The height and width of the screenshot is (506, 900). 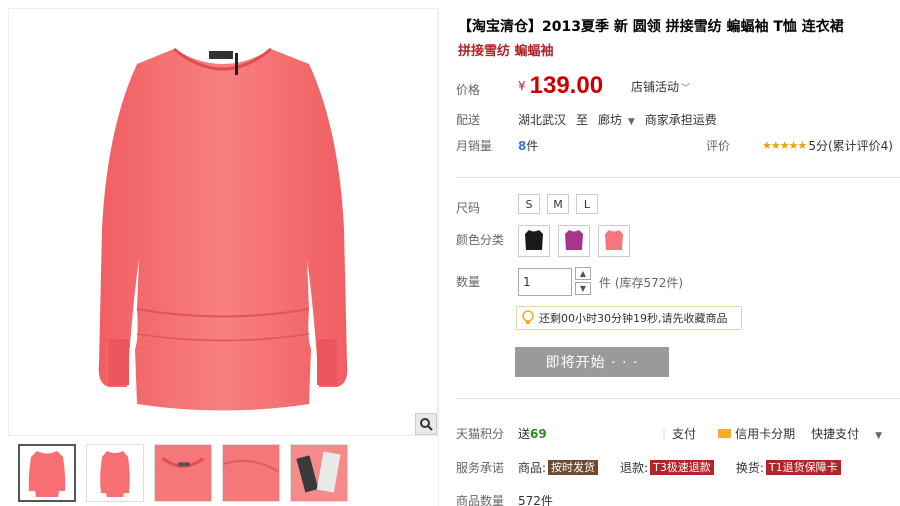 I want to click on thumbnail-strip, so click(x=183, y=473).